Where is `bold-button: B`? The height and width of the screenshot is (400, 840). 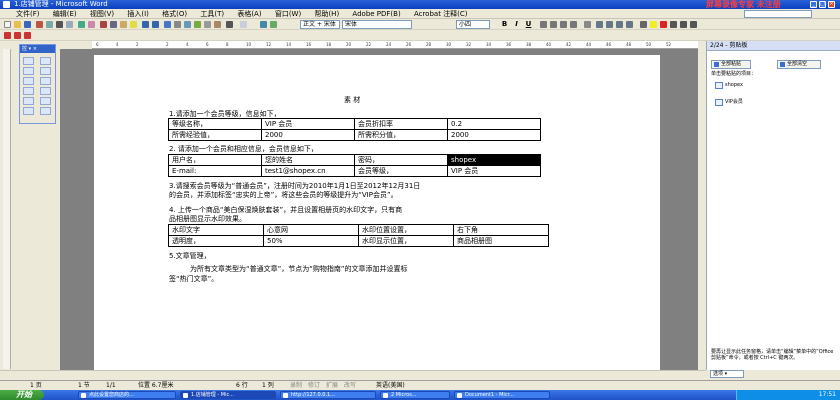
bold-button: B is located at coordinates (504, 24).